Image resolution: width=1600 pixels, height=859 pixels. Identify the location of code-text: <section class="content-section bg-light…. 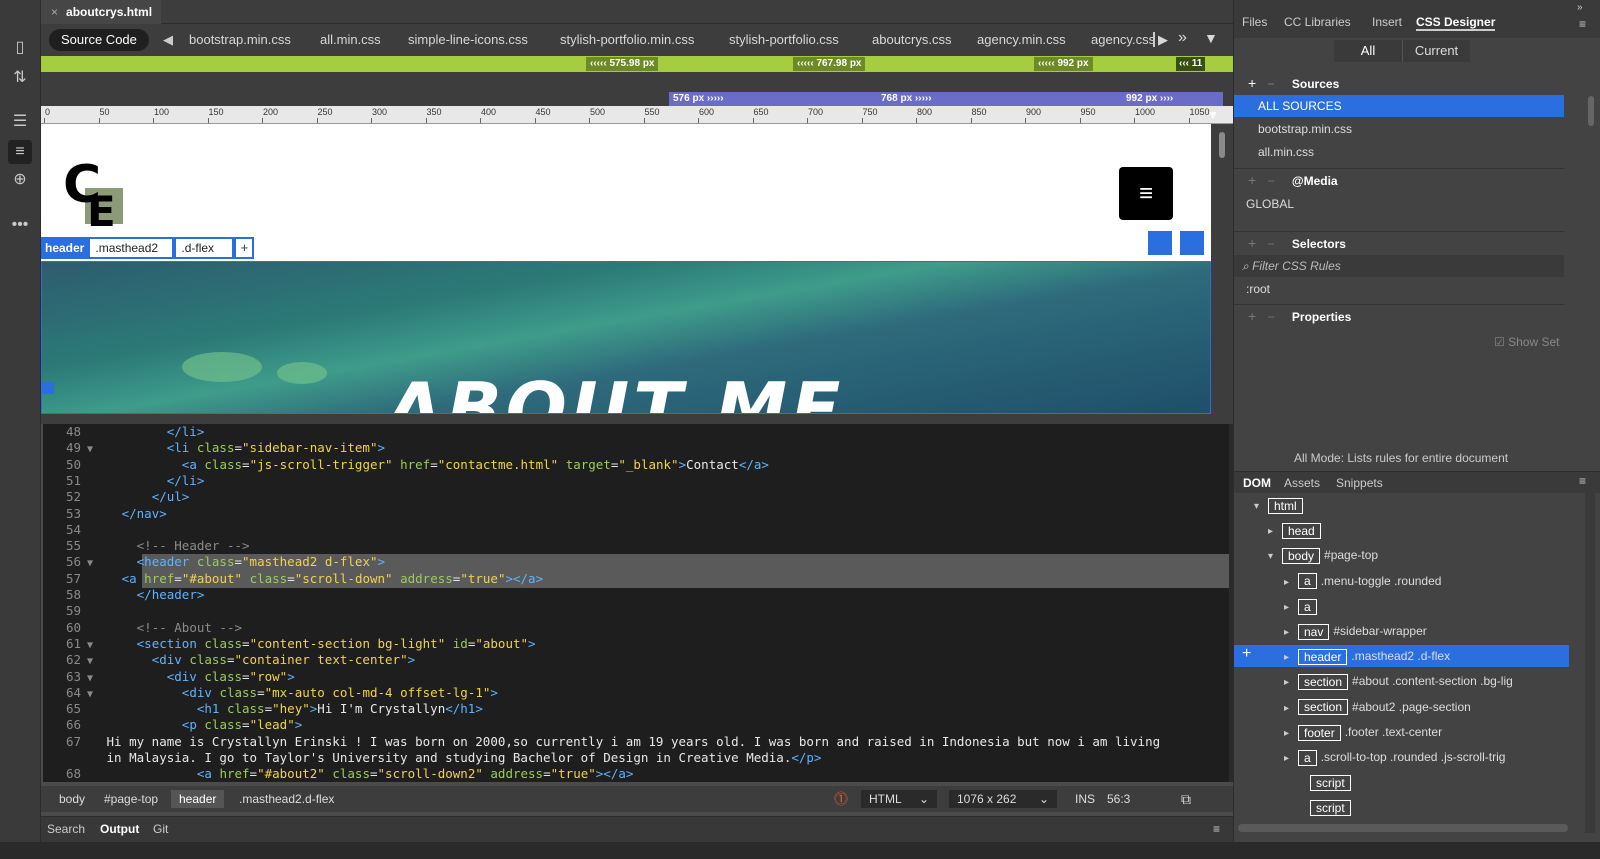
(317, 643).